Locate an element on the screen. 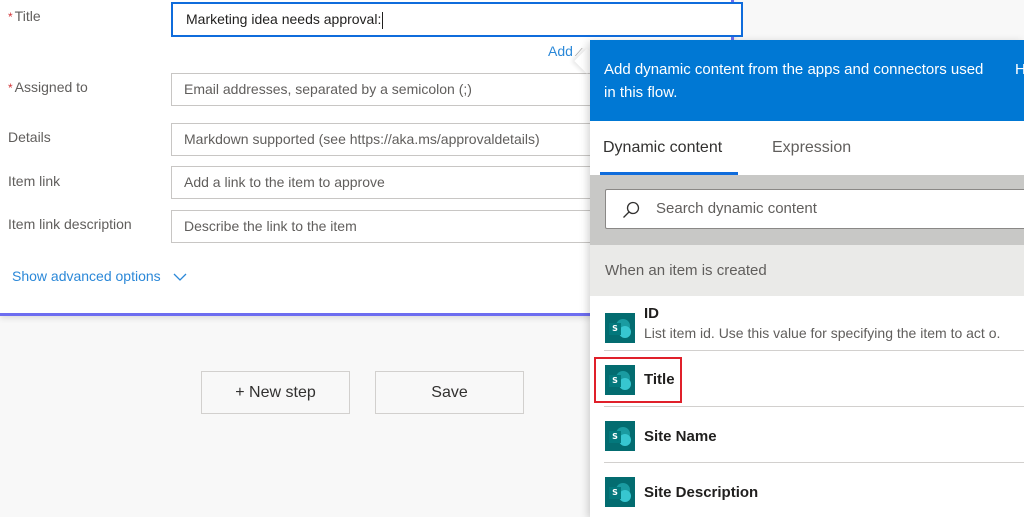 The image size is (1024, 517). dynamic-item-site-name: S Site Name is located at coordinates (814, 434).